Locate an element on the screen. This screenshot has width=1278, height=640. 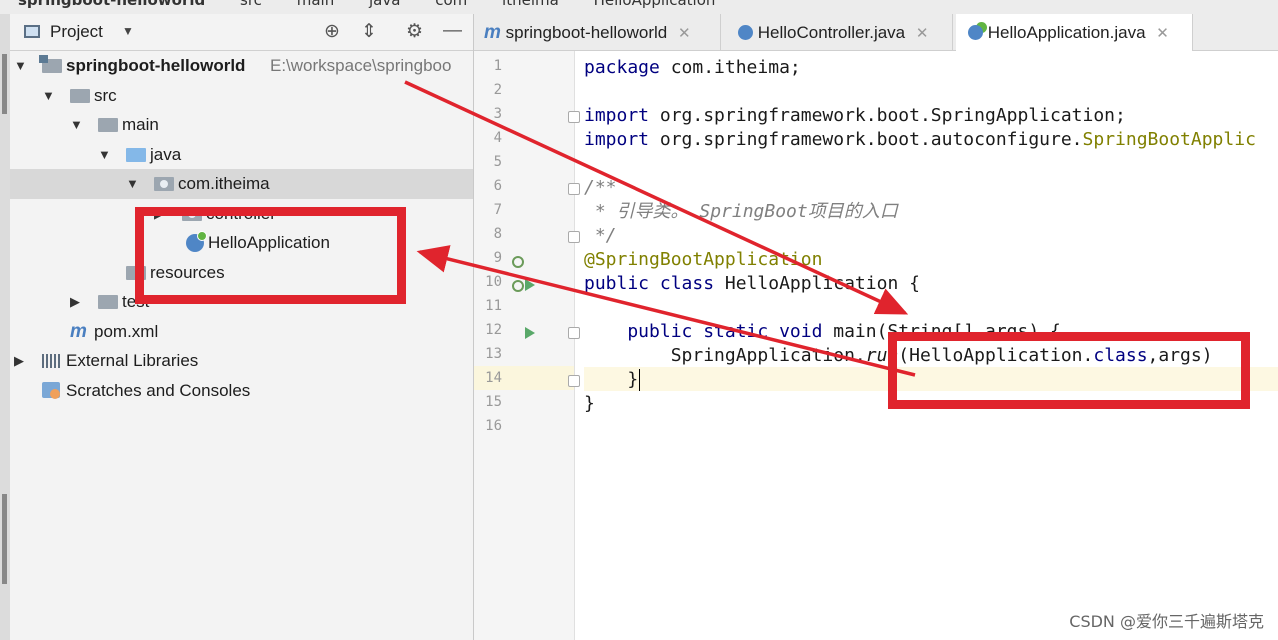
line-number: 15 is located at coordinates (493, 402).